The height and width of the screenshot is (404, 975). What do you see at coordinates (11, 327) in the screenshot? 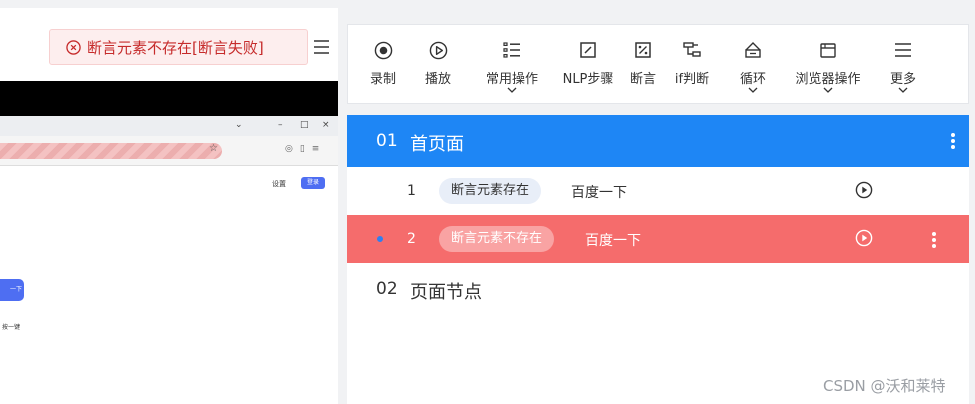
I see `screenshot-small-text: 按一键` at bounding box center [11, 327].